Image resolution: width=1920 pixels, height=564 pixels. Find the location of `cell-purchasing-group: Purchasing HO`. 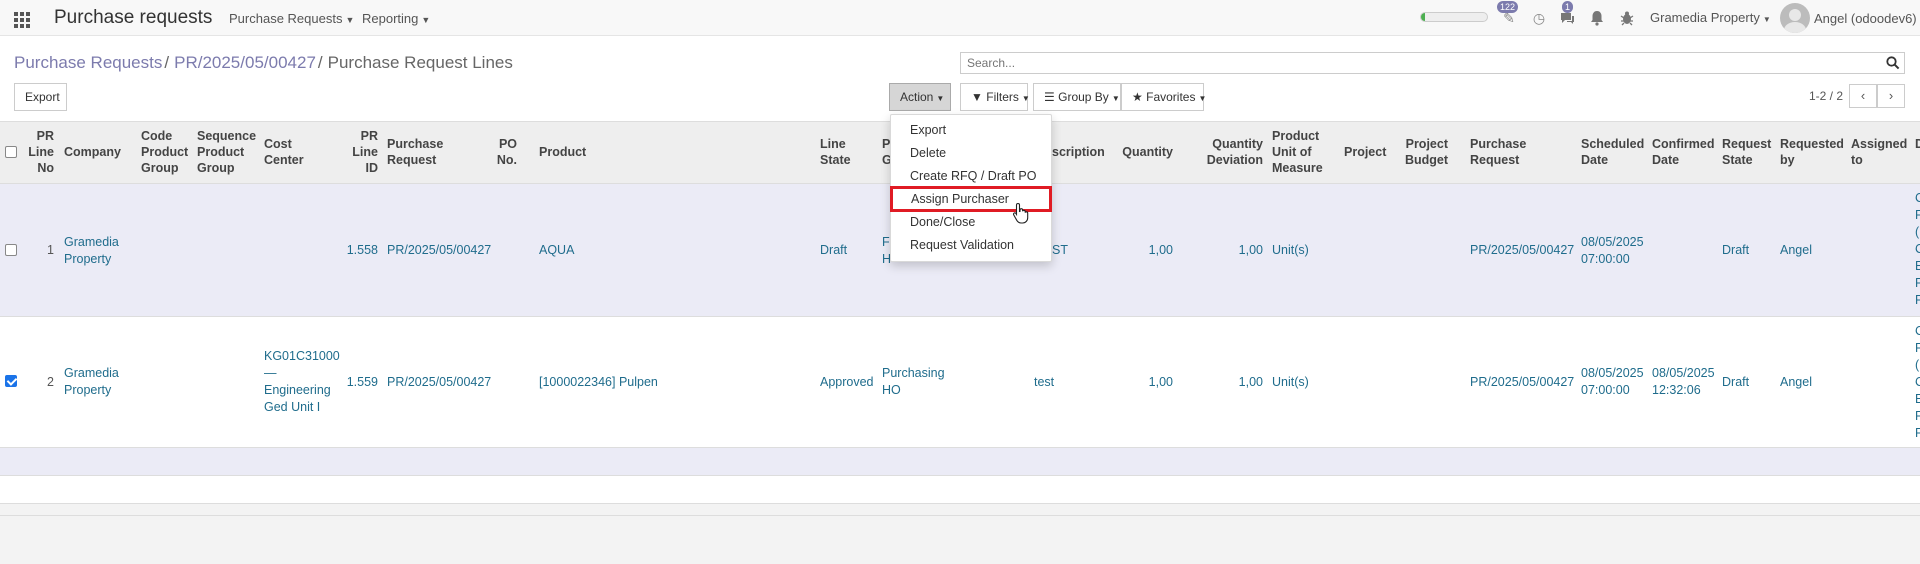

cell-purchasing-group: Purchasing HO is located at coordinates (913, 381).